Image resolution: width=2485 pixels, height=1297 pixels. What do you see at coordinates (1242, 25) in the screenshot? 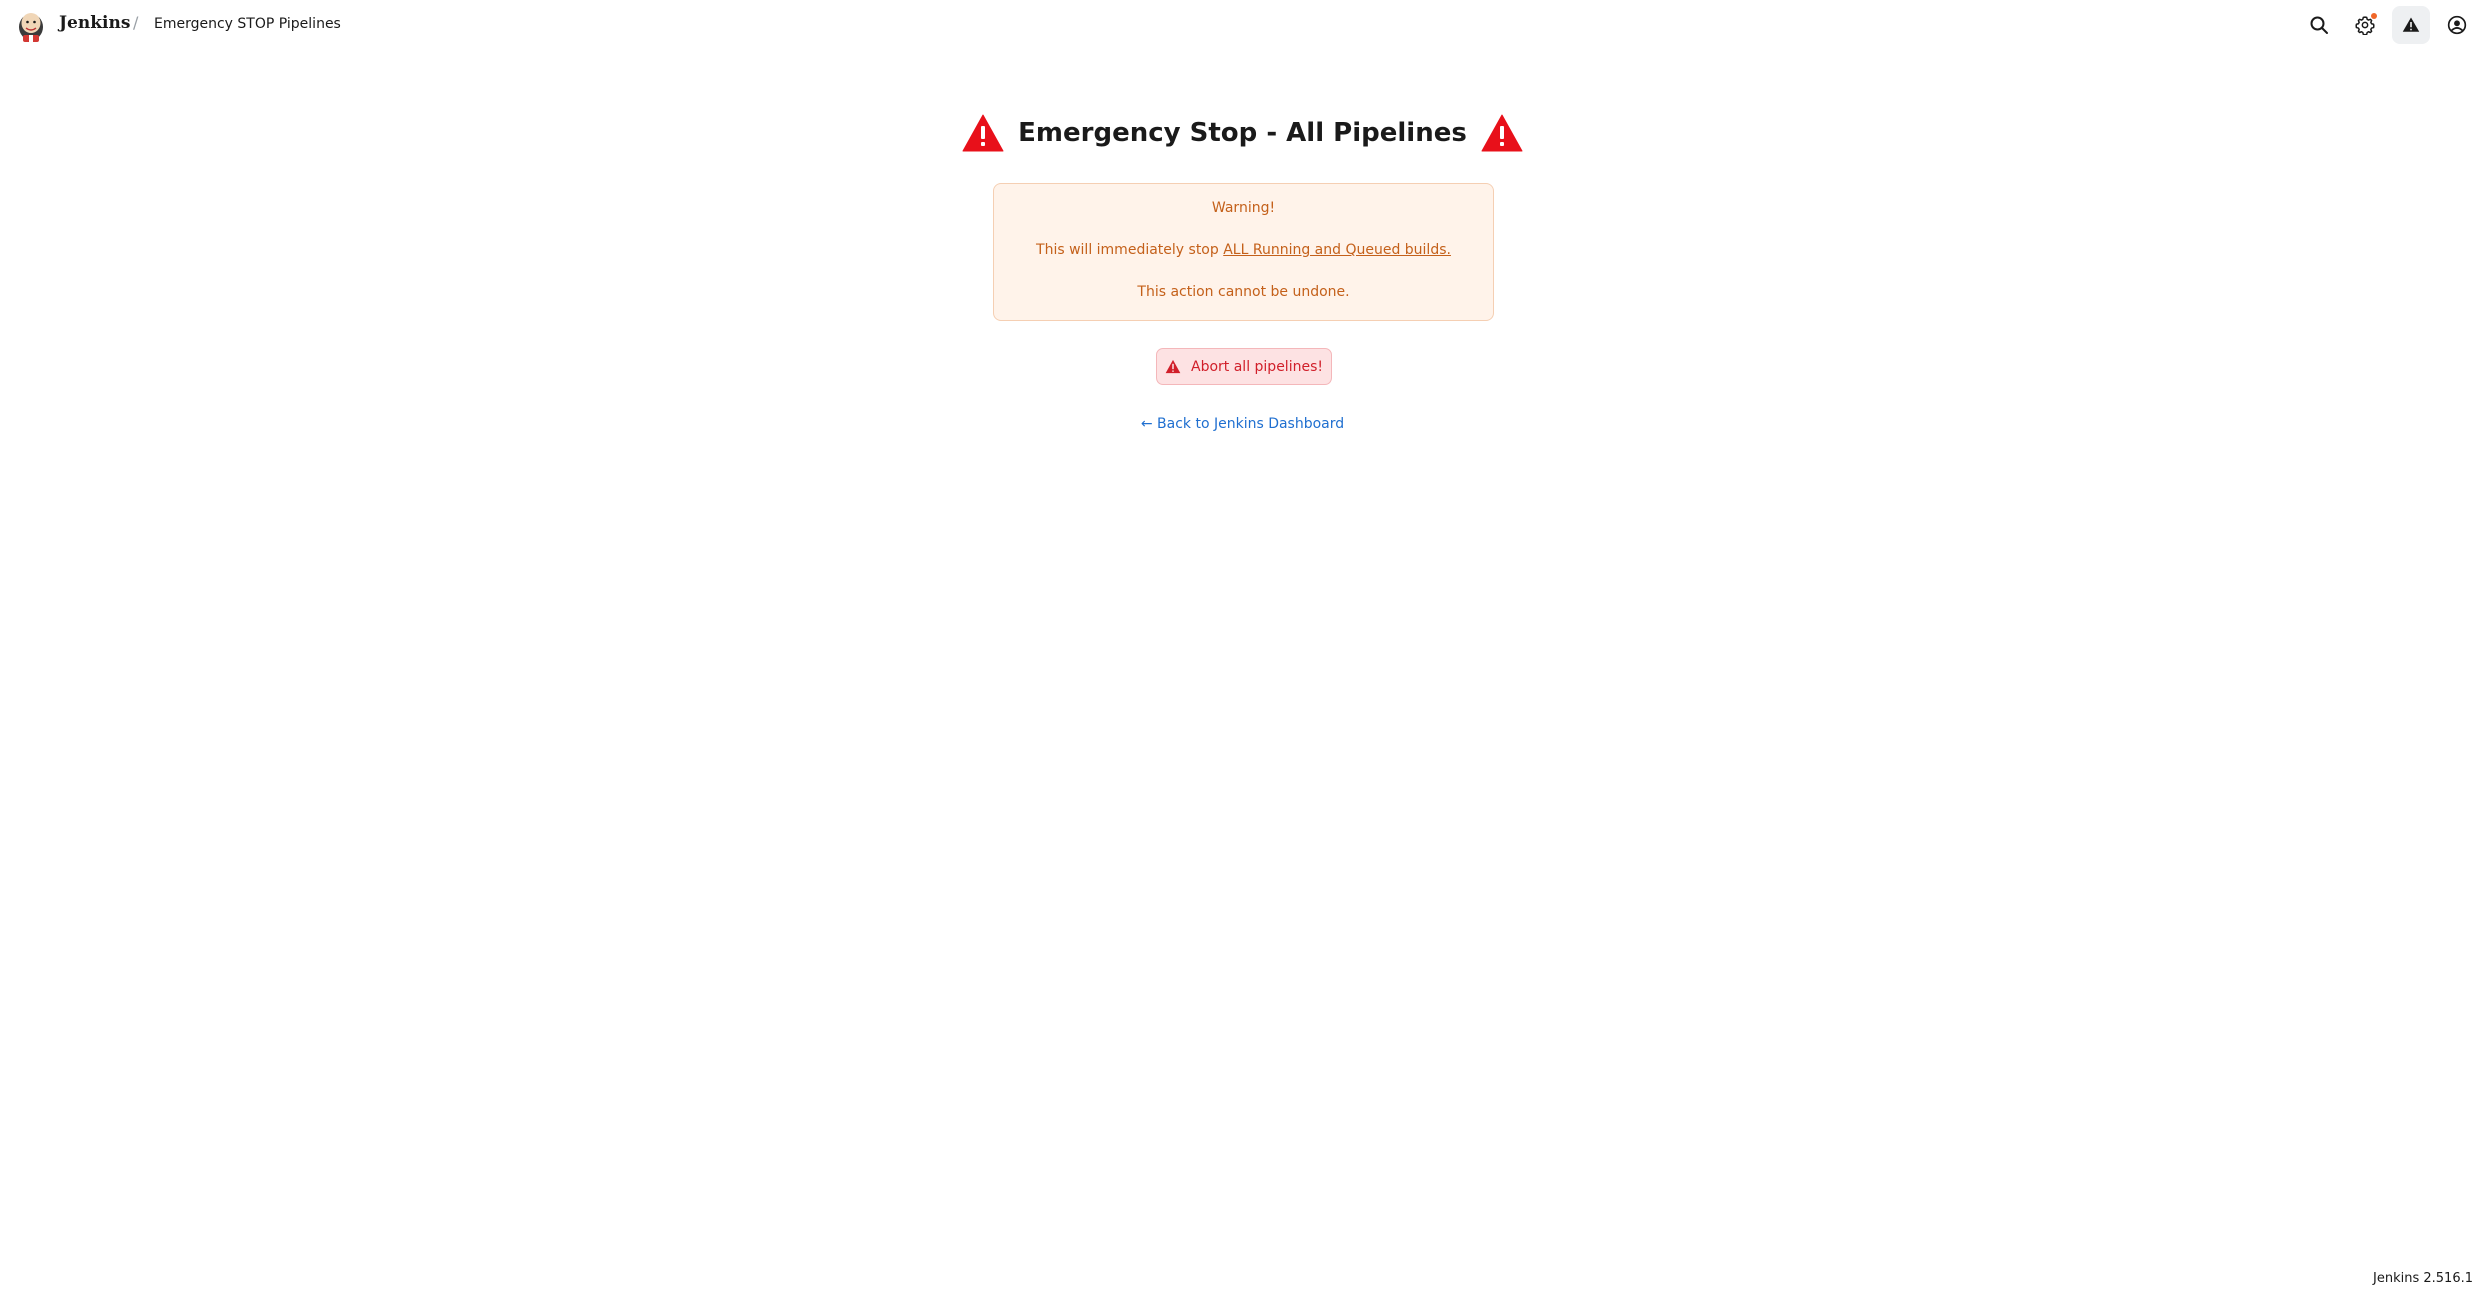
I see `top-header: Jenkins / Emergency STOP Pipelines` at bounding box center [1242, 25].